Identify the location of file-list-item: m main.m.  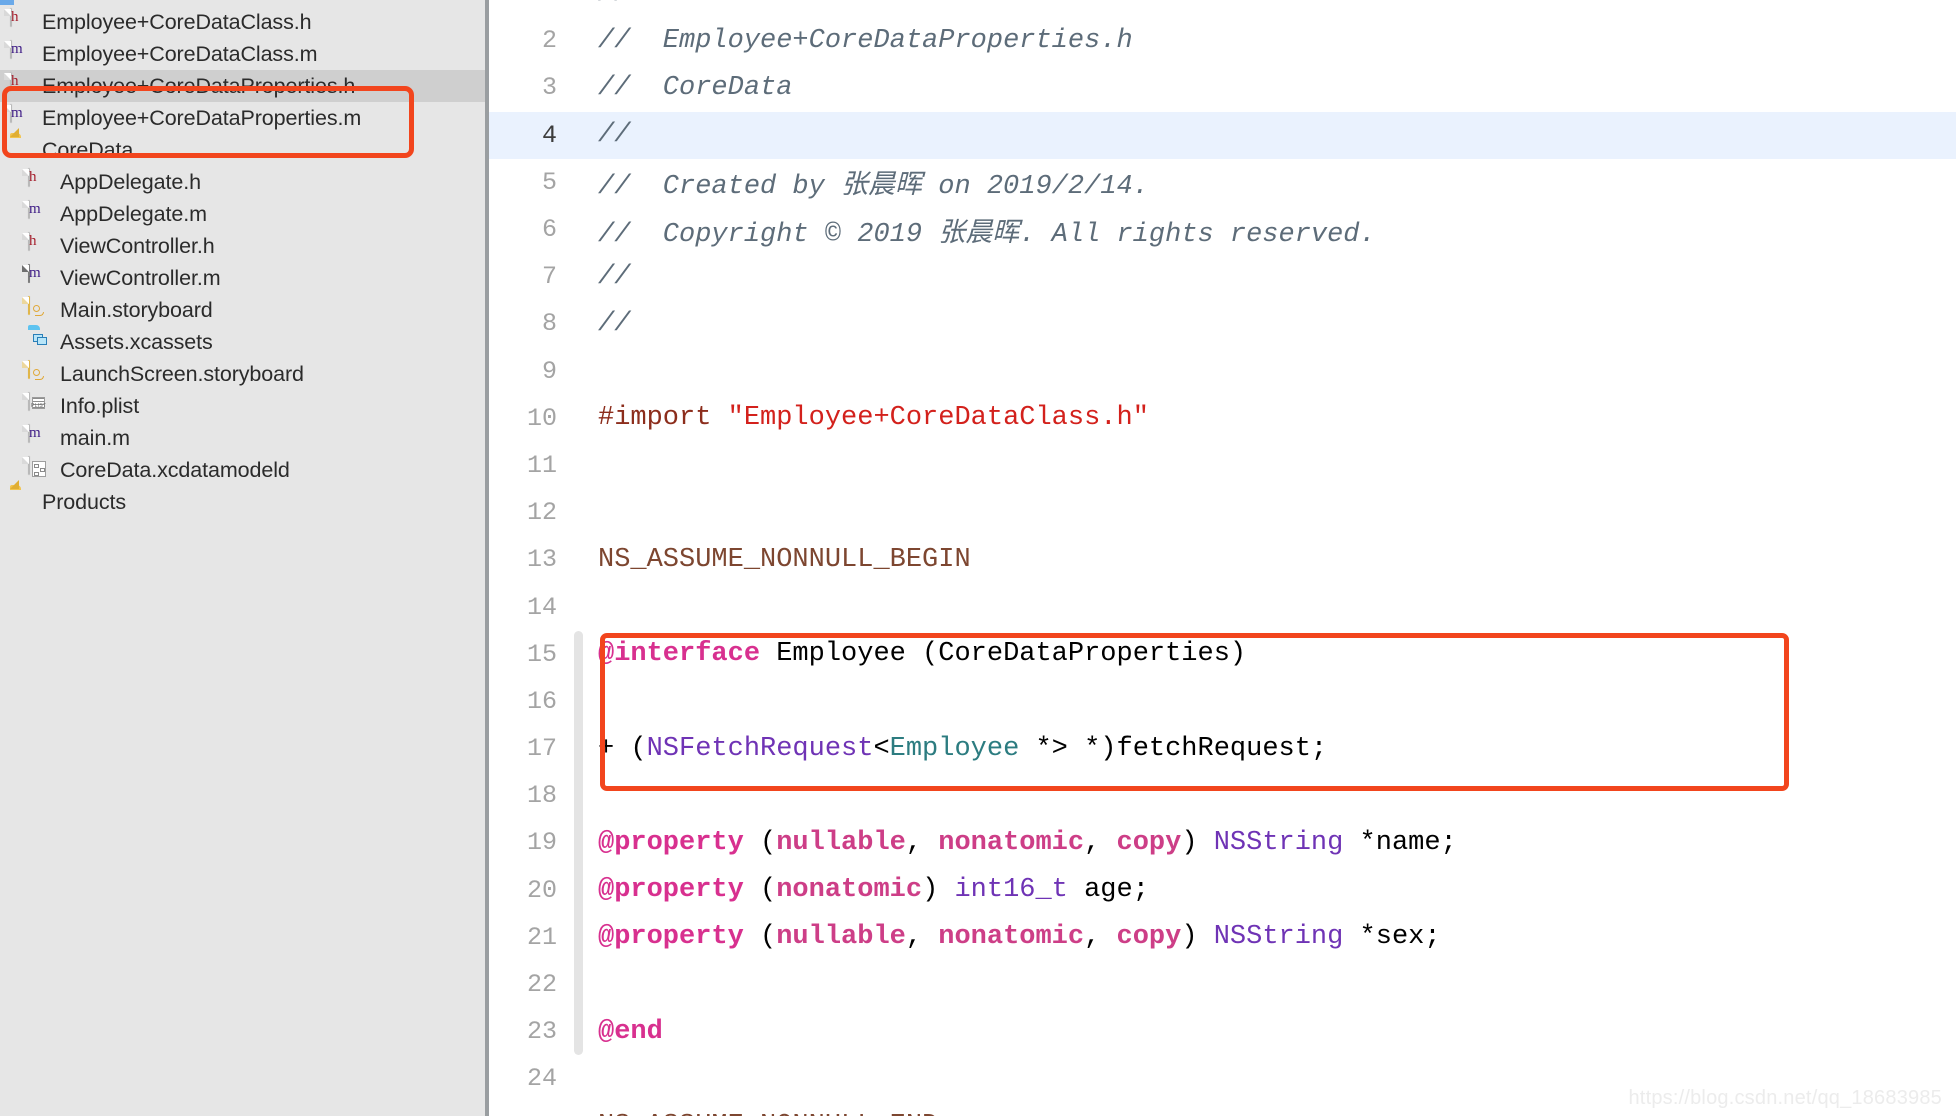
(242, 438).